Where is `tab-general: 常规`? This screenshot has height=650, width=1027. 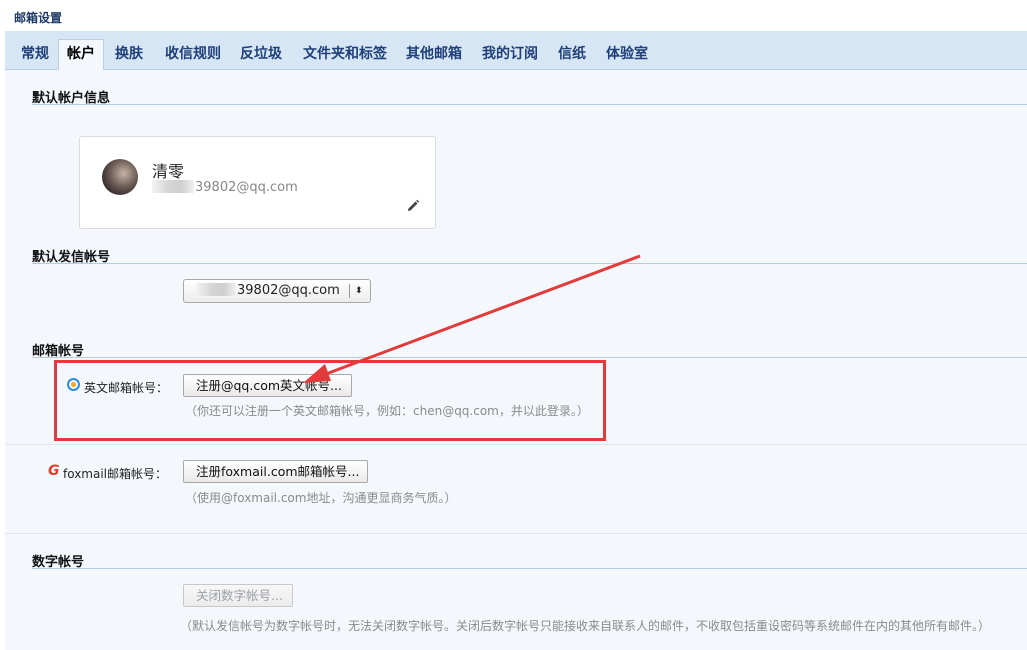
tab-general: 常规 is located at coordinates (35, 55).